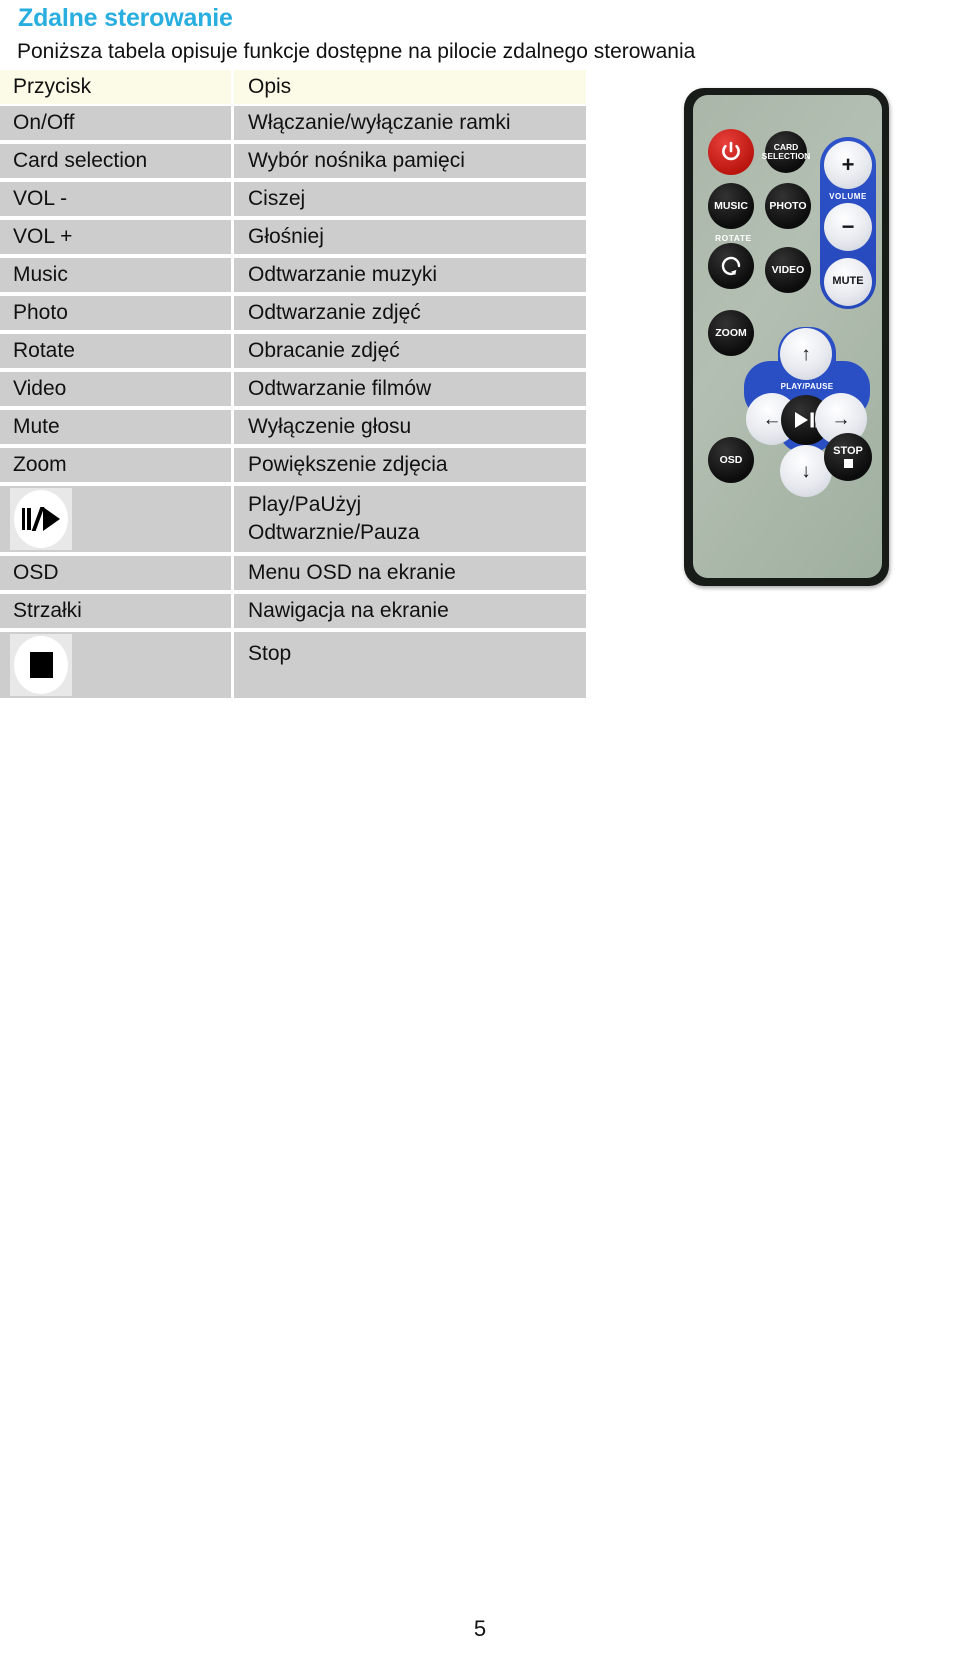 Image resolution: width=960 pixels, height=1656 pixels. What do you see at coordinates (807, 386) in the screenshot?
I see `remote-play-pause-label: PLAY/PAUSE` at bounding box center [807, 386].